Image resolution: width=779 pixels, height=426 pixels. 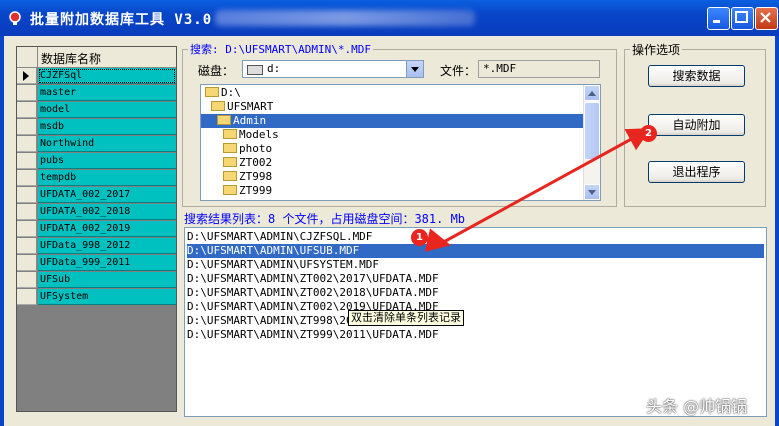 I want to click on annotation-badge-1: 1, so click(x=419, y=237).